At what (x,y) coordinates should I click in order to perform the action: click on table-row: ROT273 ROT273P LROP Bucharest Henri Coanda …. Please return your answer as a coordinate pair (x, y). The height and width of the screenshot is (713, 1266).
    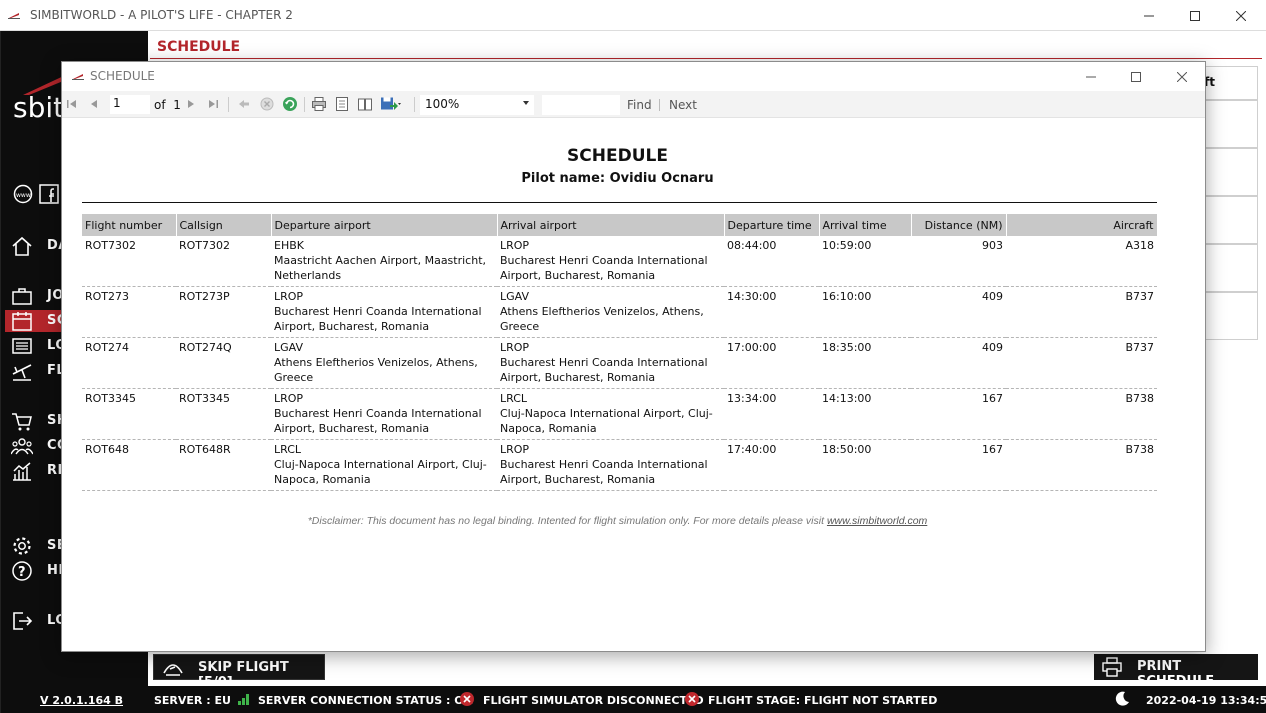
    Looking at the image, I should click on (619, 312).